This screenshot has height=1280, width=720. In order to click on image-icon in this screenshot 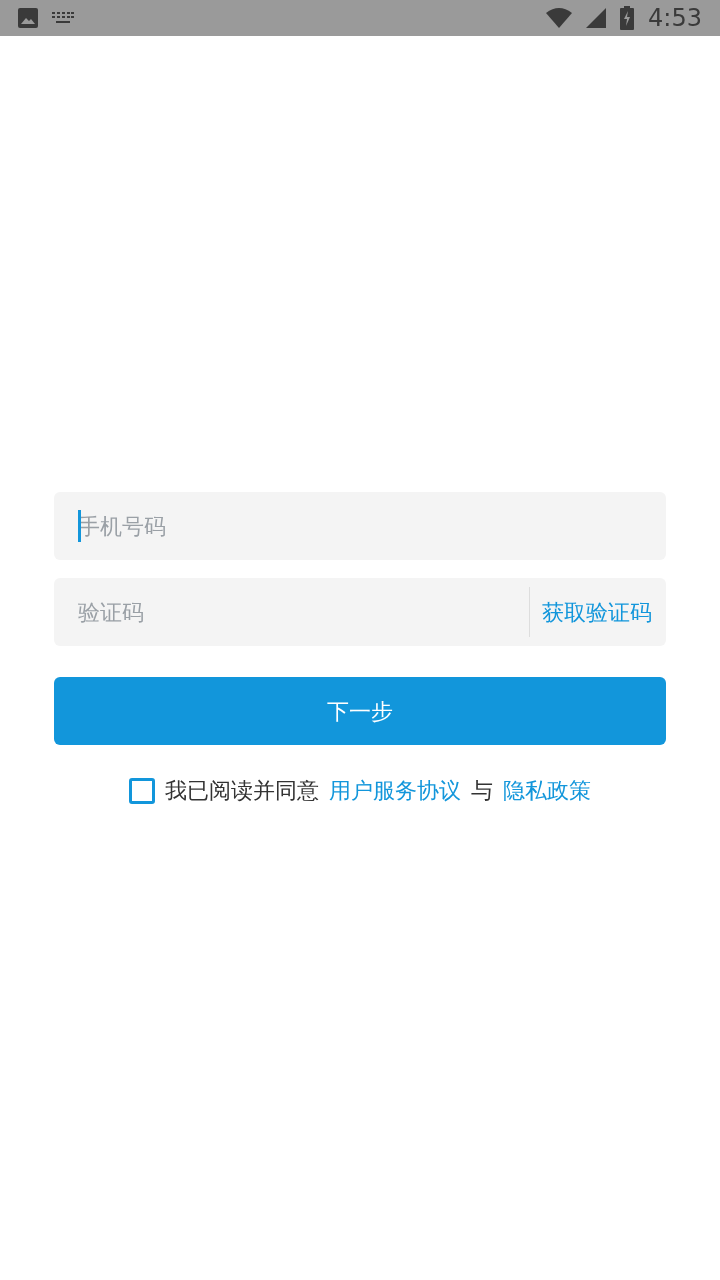, I will do `click(28, 18)`.